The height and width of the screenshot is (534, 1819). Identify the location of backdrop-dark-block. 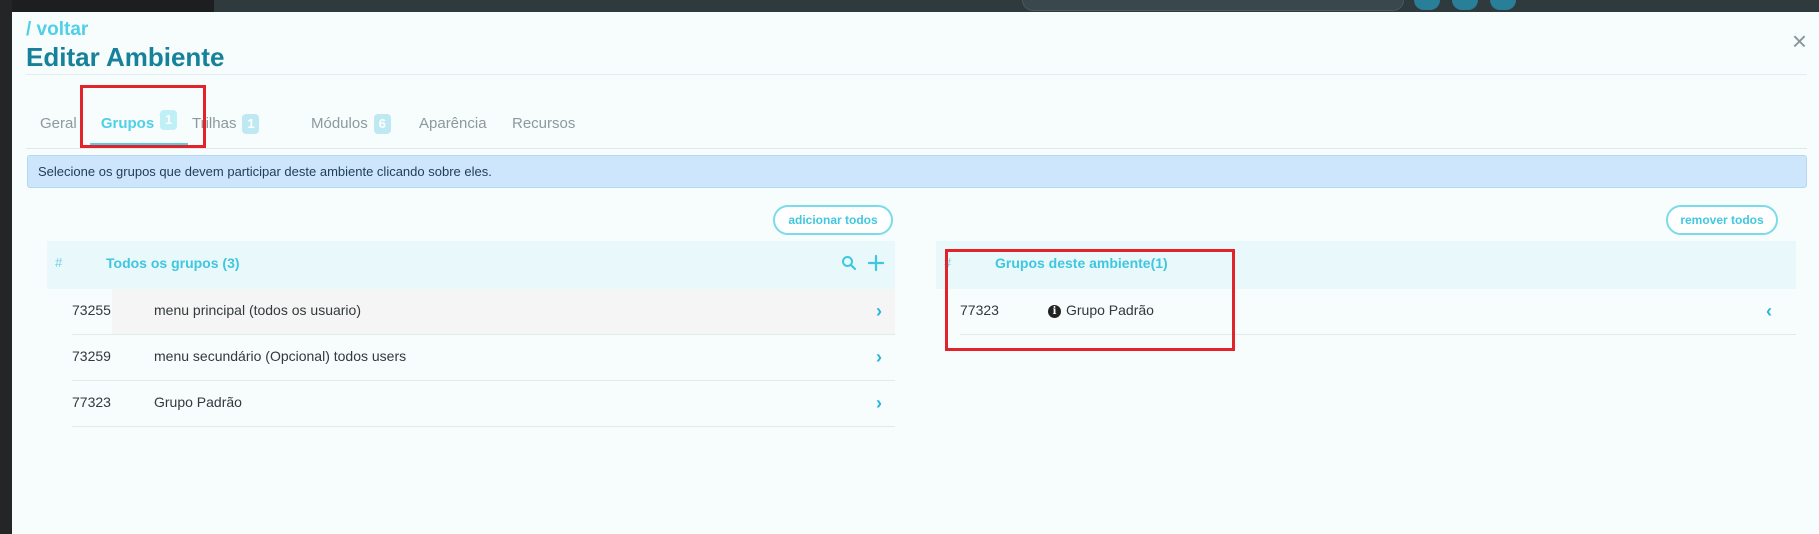
(113, 6).